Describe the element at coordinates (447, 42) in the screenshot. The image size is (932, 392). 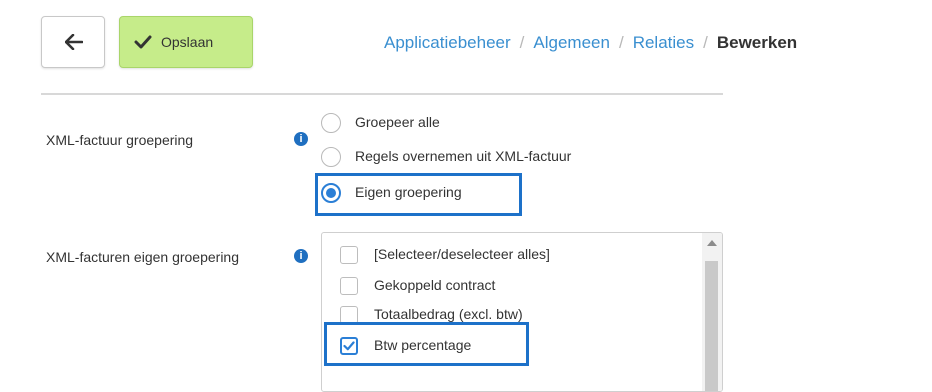
I see `breadcrumb-applicatiebeheer: Applicatiebeheer` at that location.